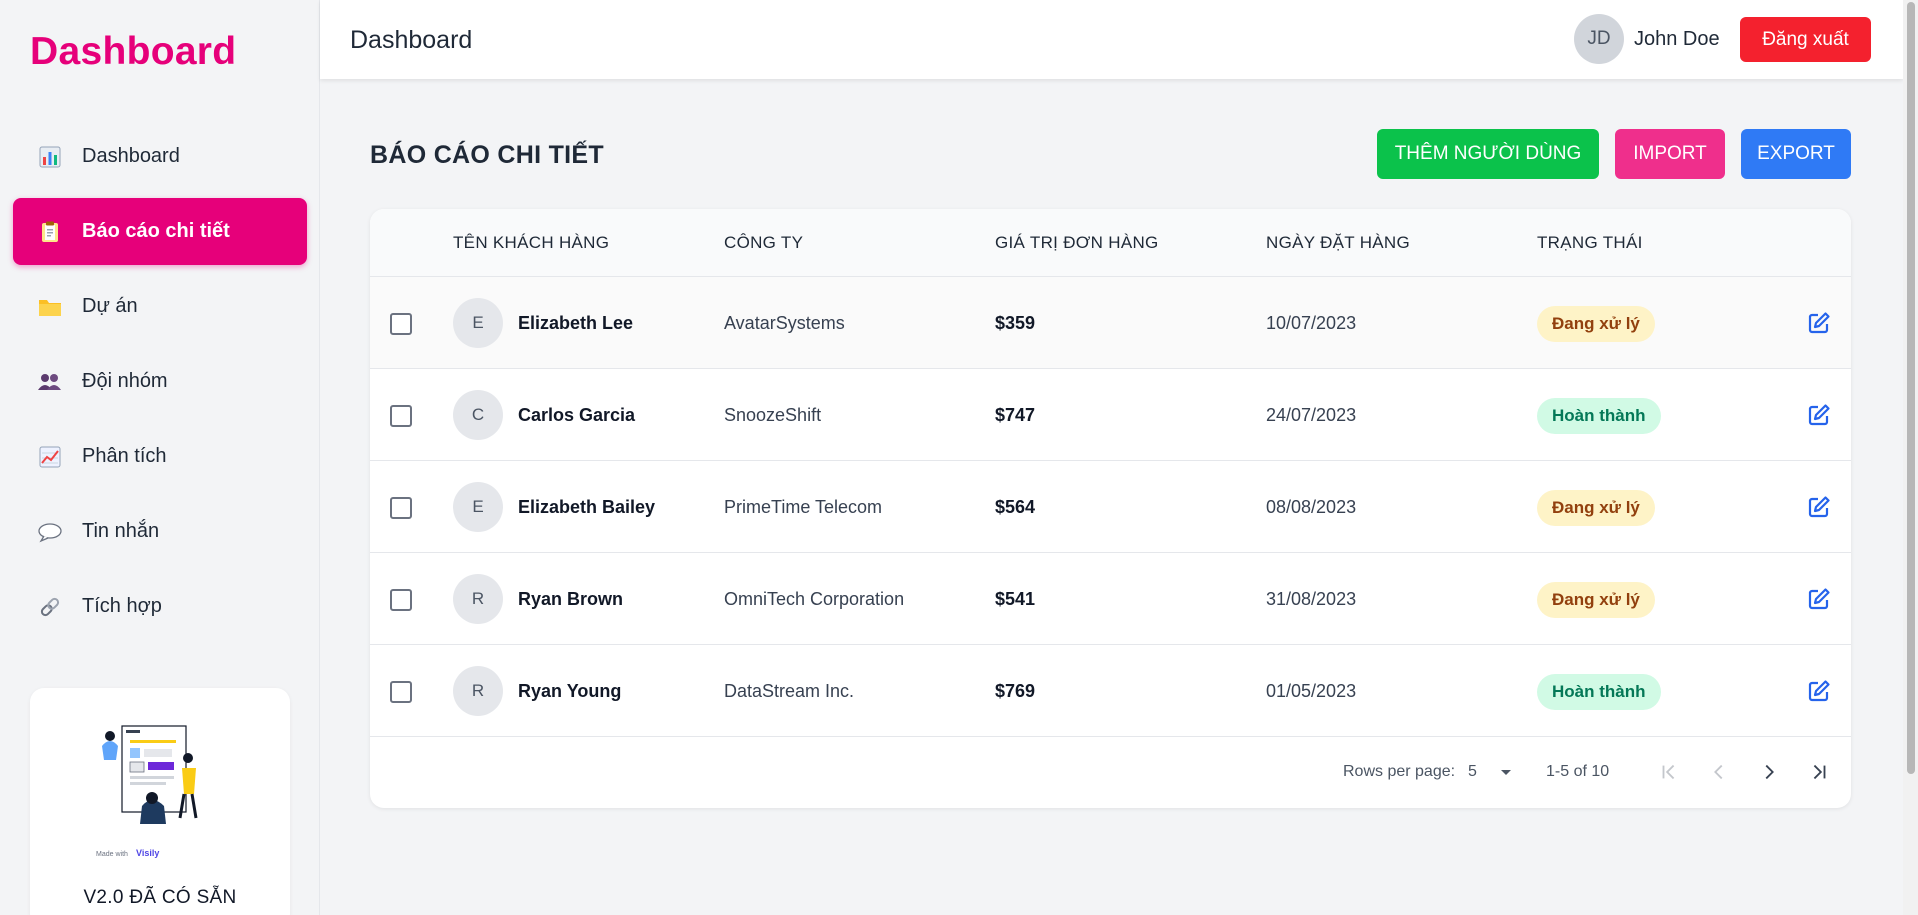  I want to click on user-name: John Doe, so click(1677, 39).